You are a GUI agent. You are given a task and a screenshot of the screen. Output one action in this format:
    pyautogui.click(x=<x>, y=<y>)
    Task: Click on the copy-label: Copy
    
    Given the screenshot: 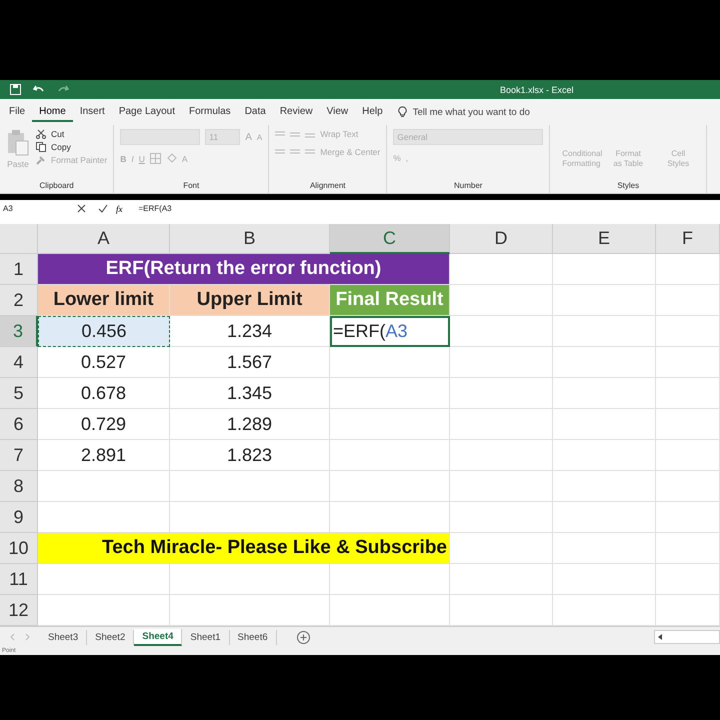 What is the action you would take?
    pyautogui.click(x=61, y=147)
    